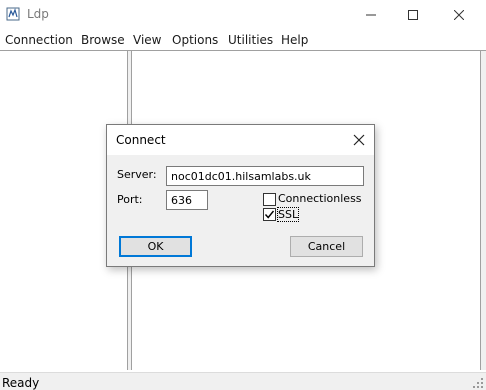 This screenshot has width=486, height=390. Describe the element at coordinates (265, 176) in the screenshot. I see `server-input: noc01dc01.hilsamlabs.uk` at that location.